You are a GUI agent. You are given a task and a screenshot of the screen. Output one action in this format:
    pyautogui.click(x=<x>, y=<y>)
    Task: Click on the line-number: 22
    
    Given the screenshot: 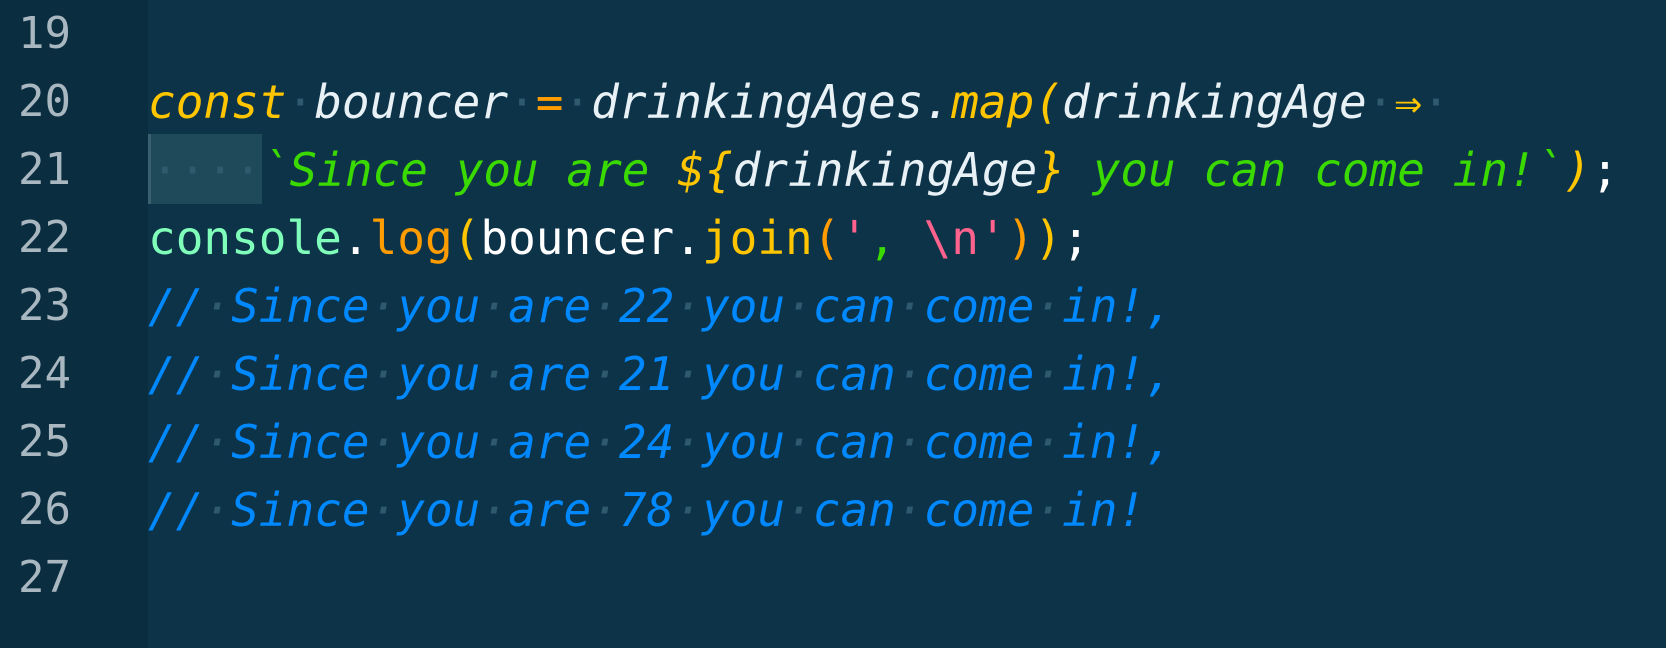 What is the action you would take?
    pyautogui.click(x=44, y=237)
    